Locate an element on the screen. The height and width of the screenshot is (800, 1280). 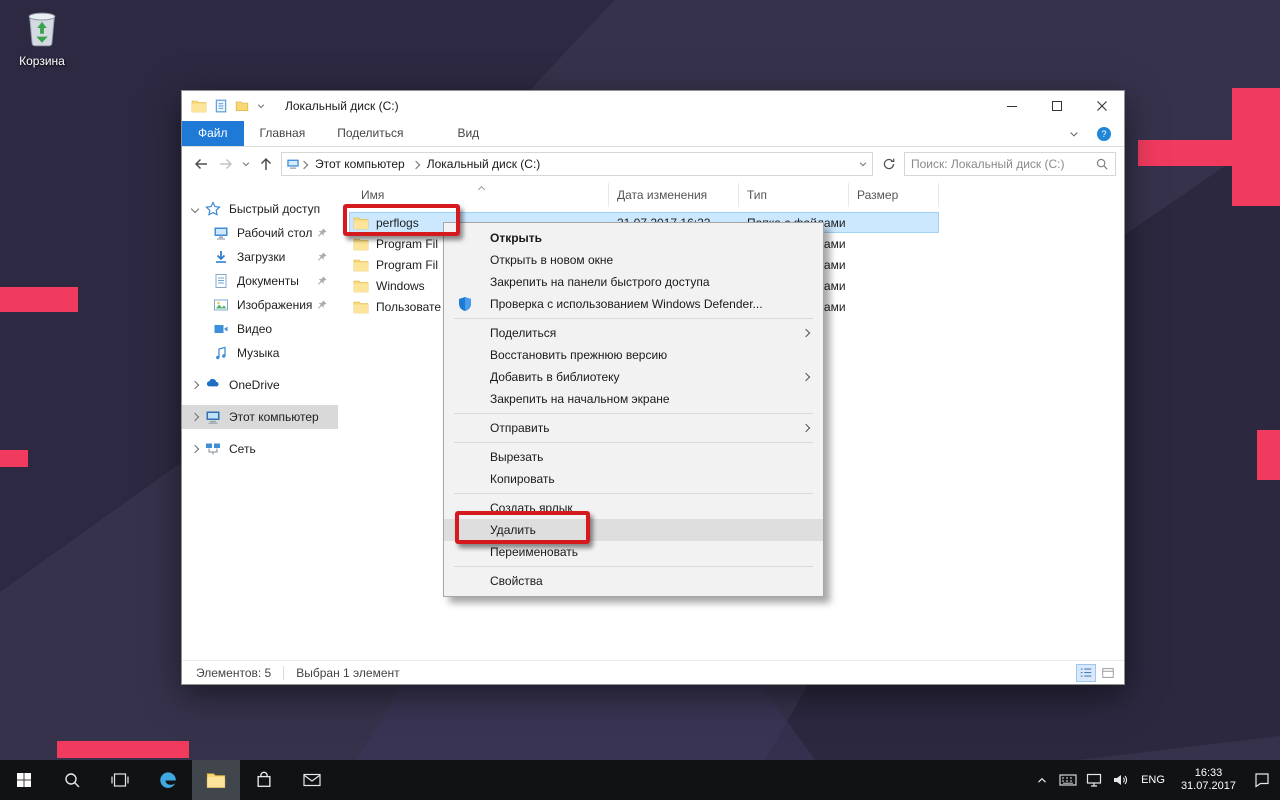
column-header-date: Дата изменения is located at coordinates (674, 195).